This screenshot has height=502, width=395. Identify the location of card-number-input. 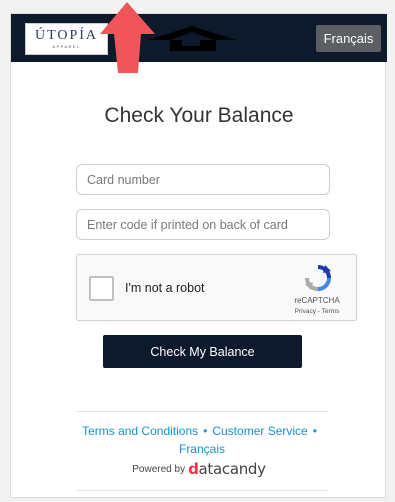
(203, 179).